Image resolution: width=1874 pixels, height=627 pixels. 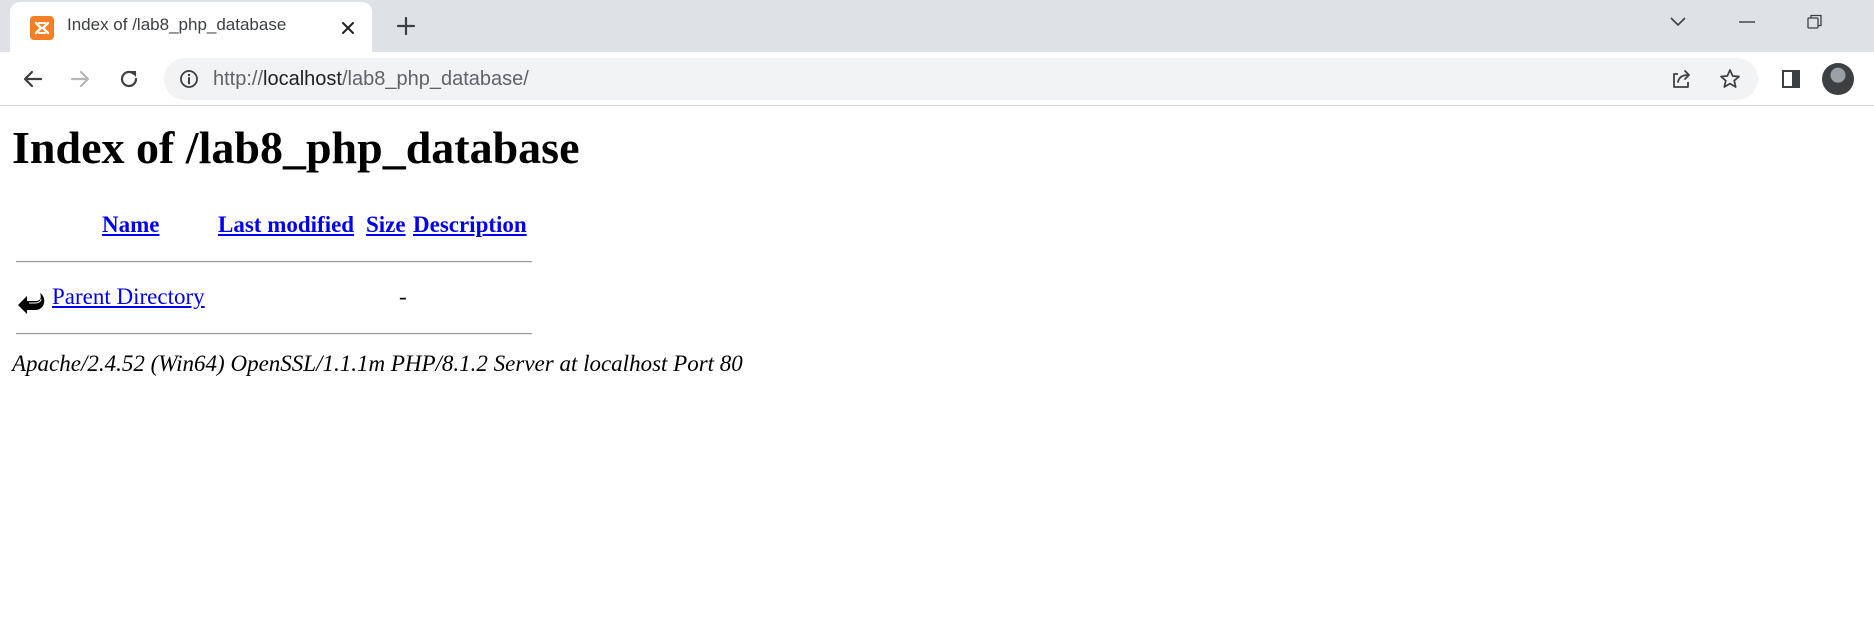 What do you see at coordinates (1678, 22) in the screenshot?
I see `tab-search-icon` at bounding box center [1678, 22].